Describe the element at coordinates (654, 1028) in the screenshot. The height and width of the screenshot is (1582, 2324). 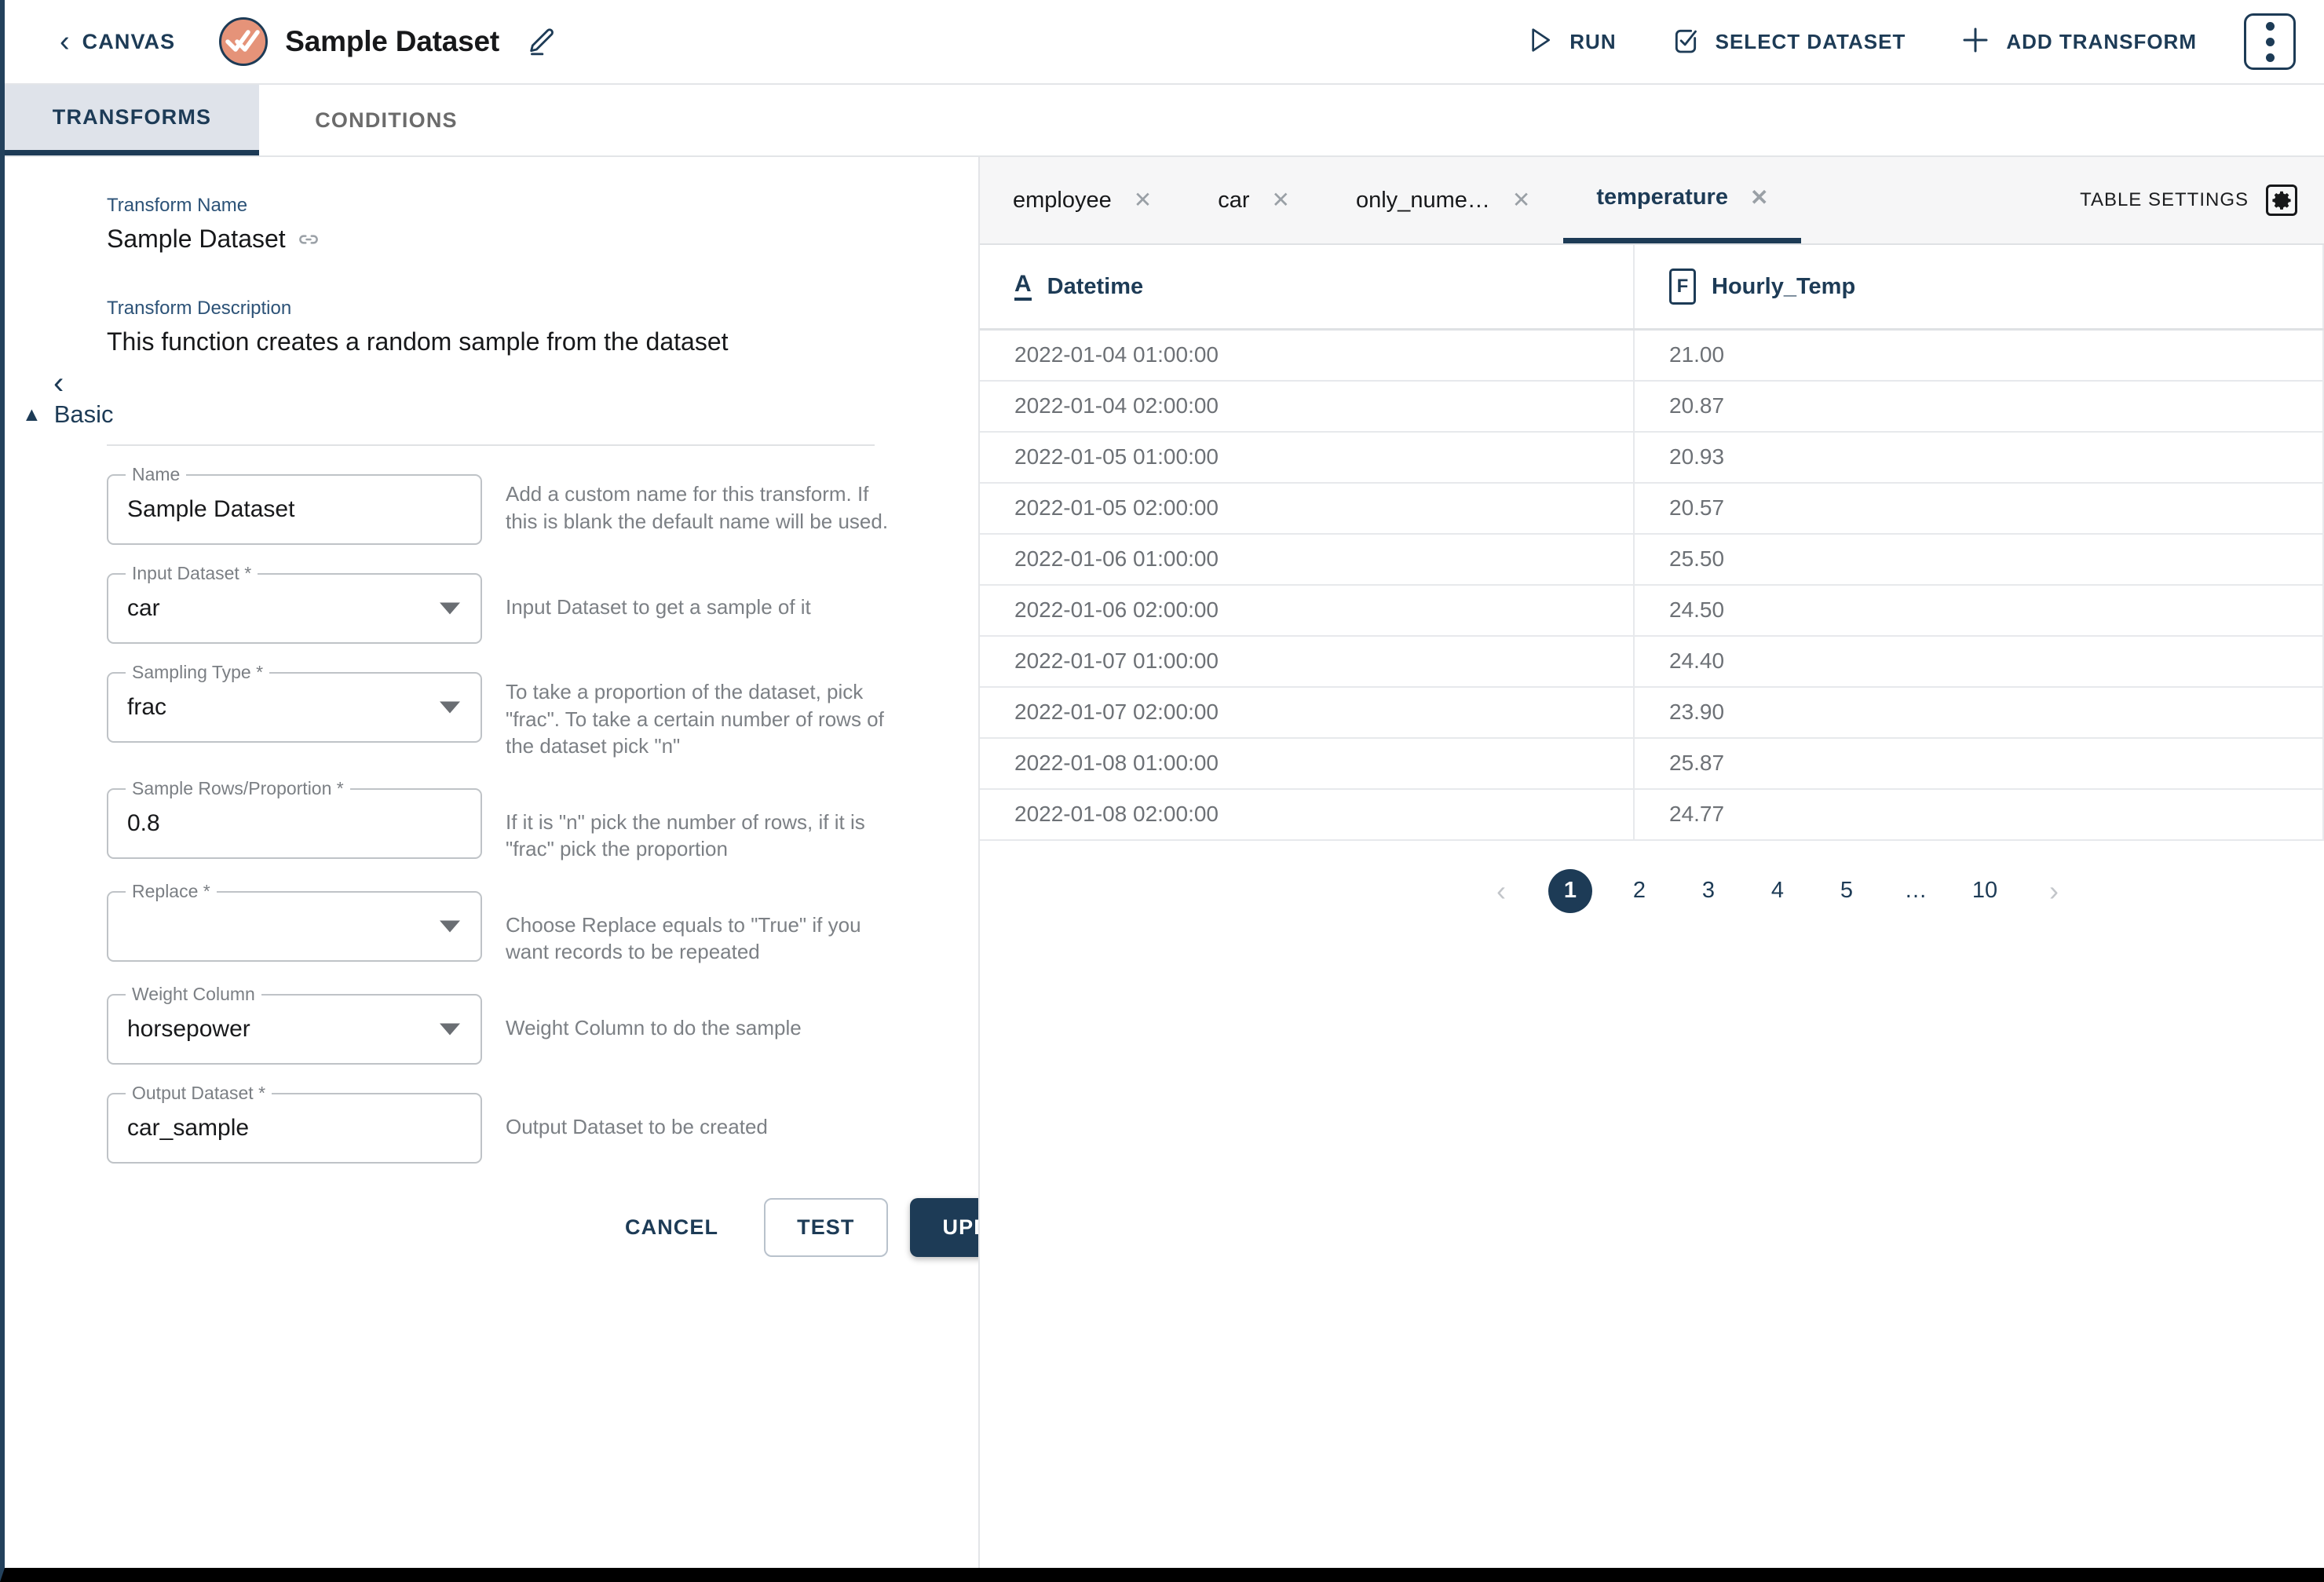
I see `weight-column-hint: Weight Column to do the sample` at that location.